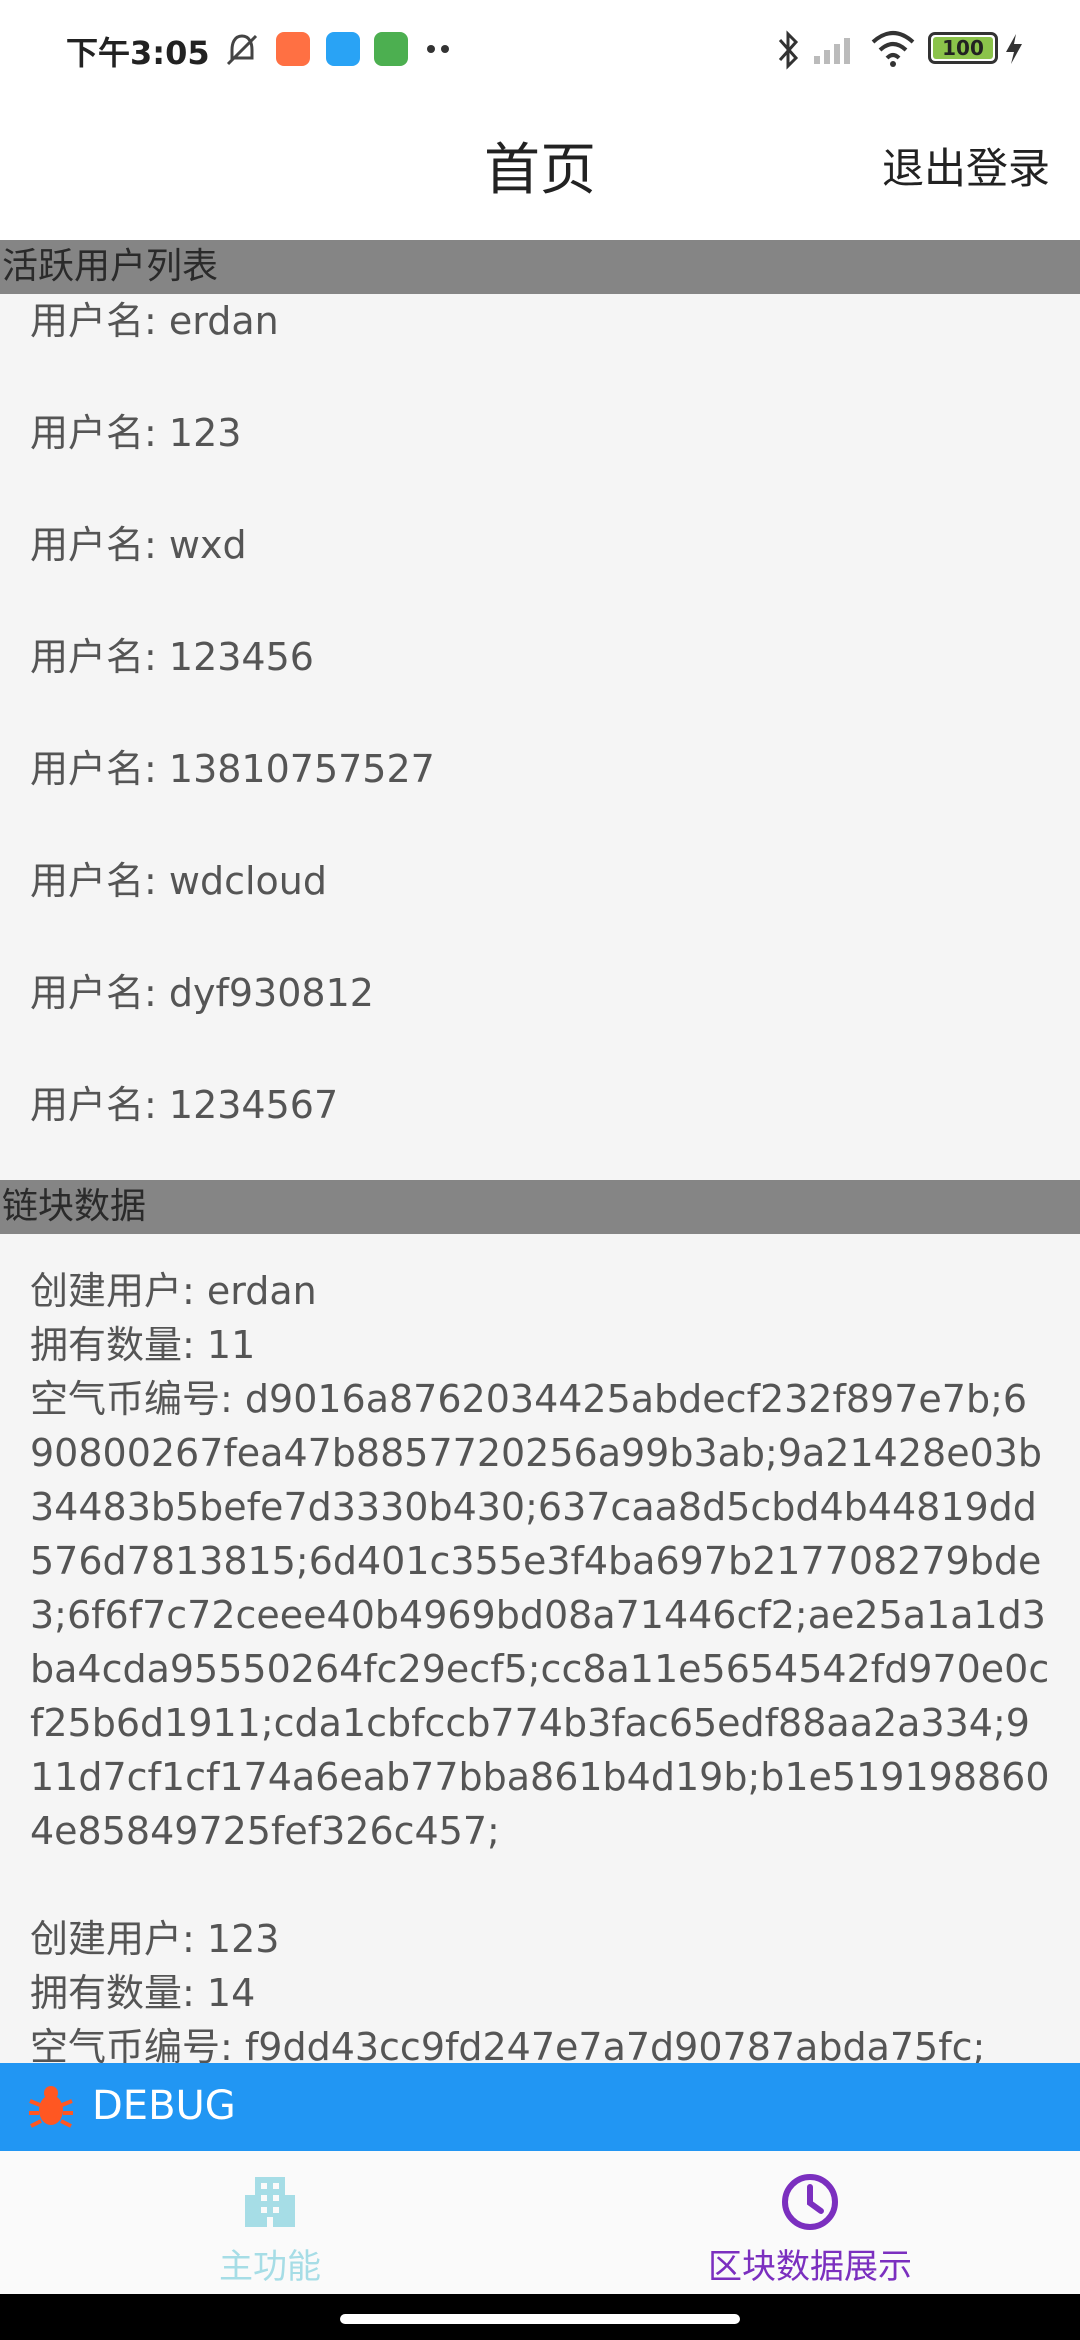  Describe the element at coordinates (138, 53) in the screenshot. I see `status-time: 下午3:05` at that location.